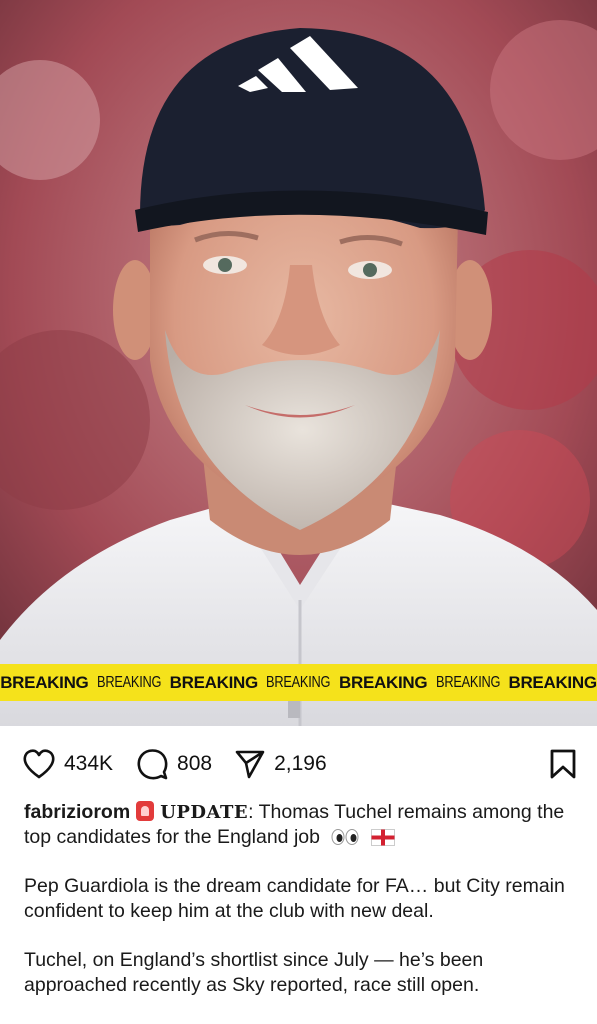  I want to click on siren-emoji-icon, so click(145, 811).